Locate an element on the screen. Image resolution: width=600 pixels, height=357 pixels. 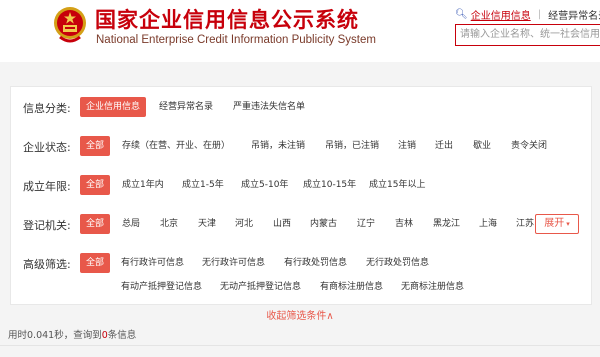
search-icon: 🔍︎ is located at coordinates (461, 14).